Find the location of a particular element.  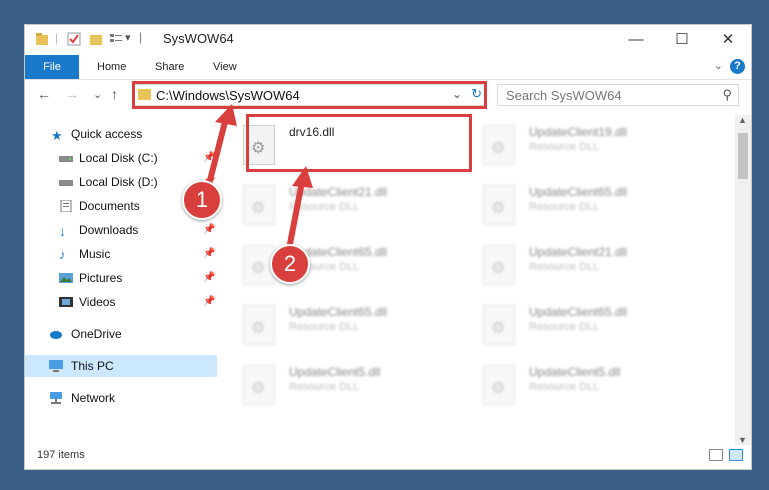

step-2-callout: 2 is located at coordinates (290, 264).